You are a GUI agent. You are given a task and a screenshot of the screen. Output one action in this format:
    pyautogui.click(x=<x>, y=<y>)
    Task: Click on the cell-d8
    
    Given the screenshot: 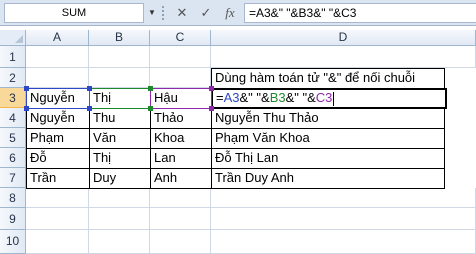 What is the action you would take?
    pyautogui.click(x=343, y=198)
    